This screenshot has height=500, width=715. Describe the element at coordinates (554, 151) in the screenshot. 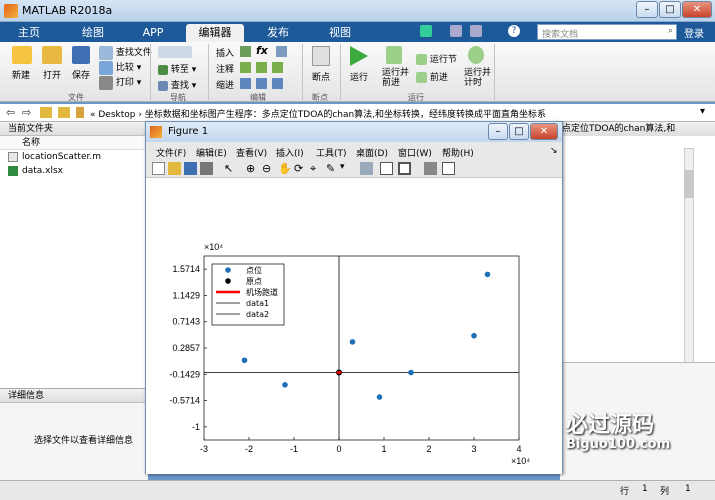

I see `menu-dock-icon: ↘` at that location.